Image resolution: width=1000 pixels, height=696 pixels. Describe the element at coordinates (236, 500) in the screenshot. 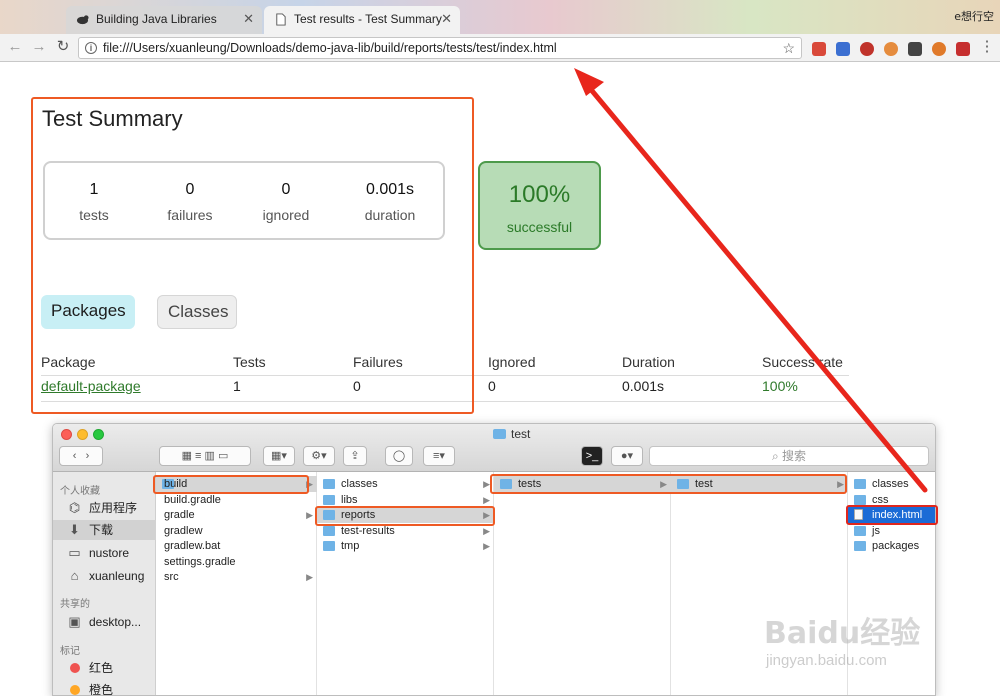

I see `list-item-build-gradle: build.gradle` at that location.